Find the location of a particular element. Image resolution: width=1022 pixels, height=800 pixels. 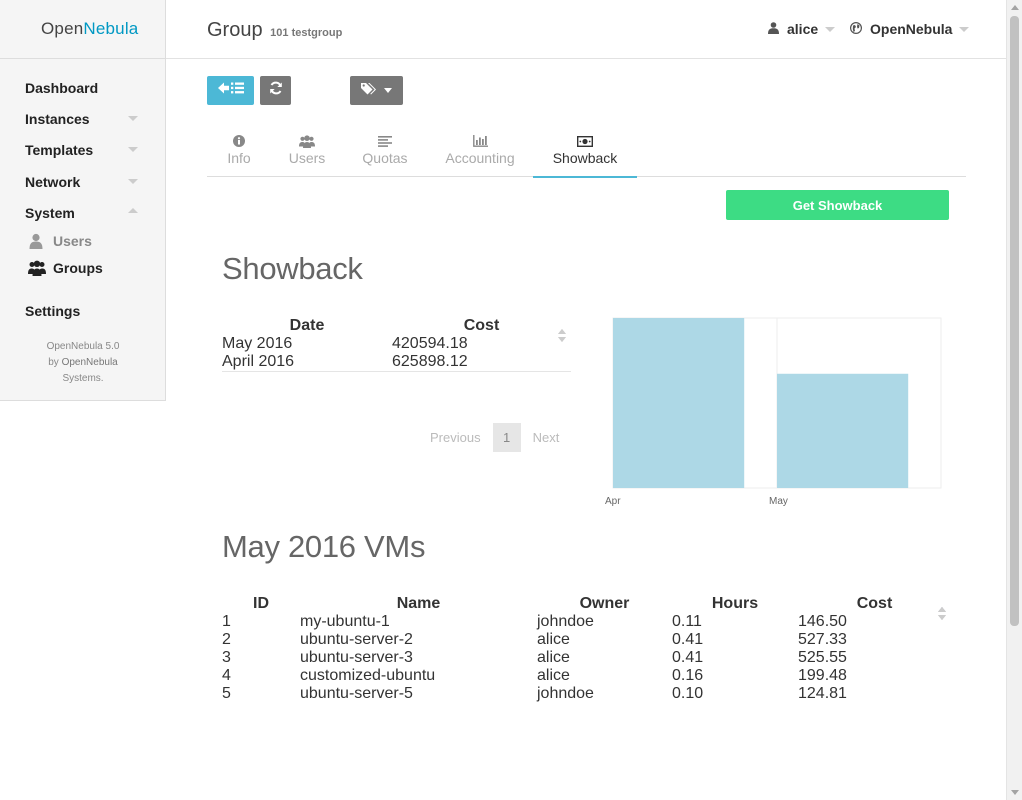

version-line: OpenNebula 5.0 is located at coordinates (83, 346).